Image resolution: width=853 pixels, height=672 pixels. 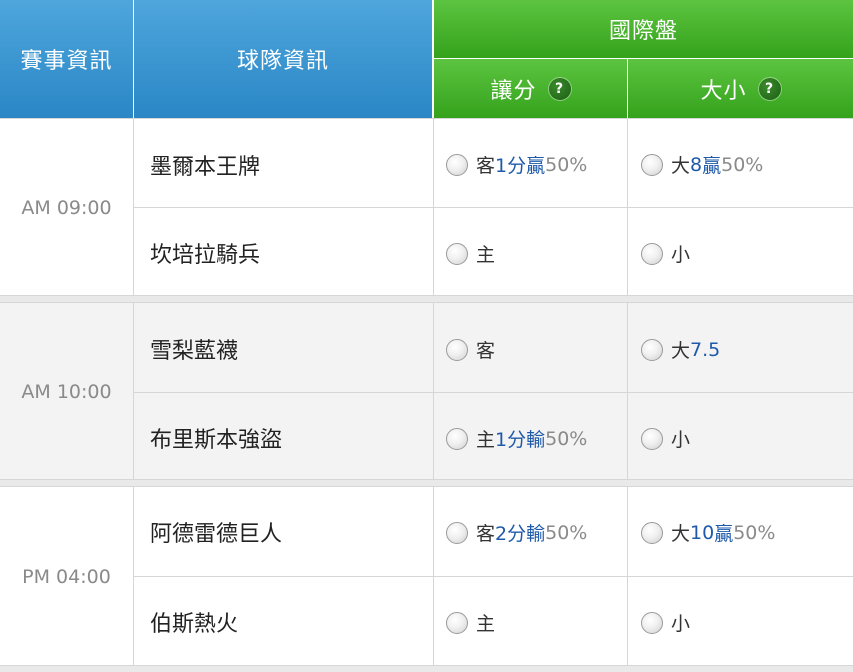 What do you see at coordinates (702, 532) in the screenshot?
I see `option-line: 10` at bounding box center [702, 532].